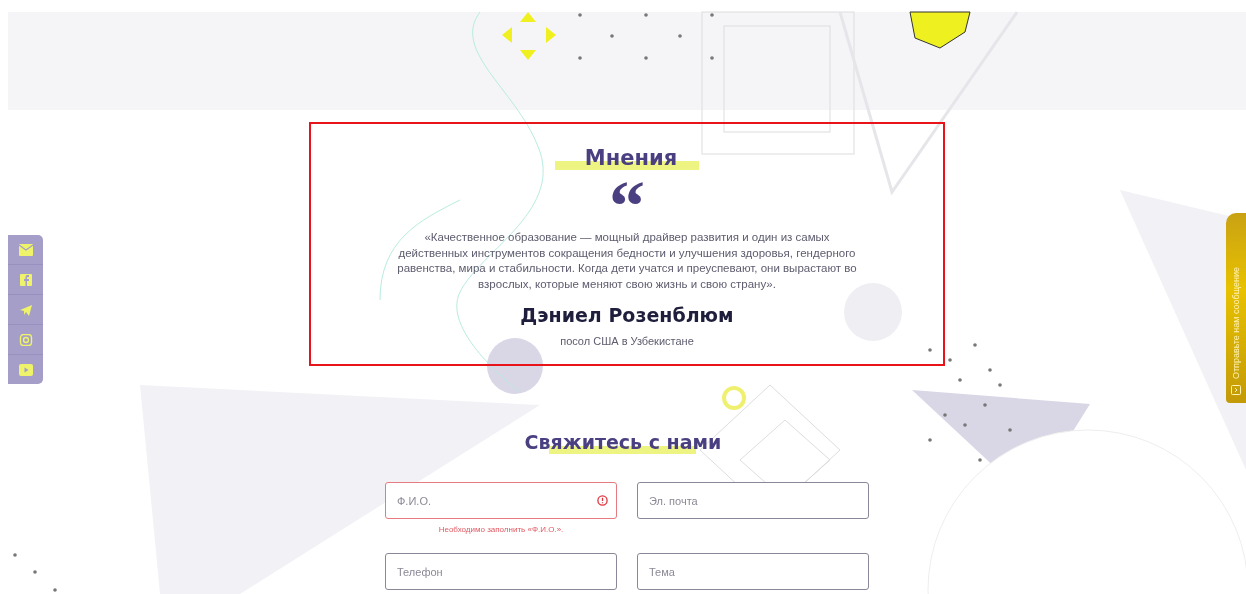  Describe the element at coordinates (753, 571) in the screenshot. I see `input-field: Тема` at that location.